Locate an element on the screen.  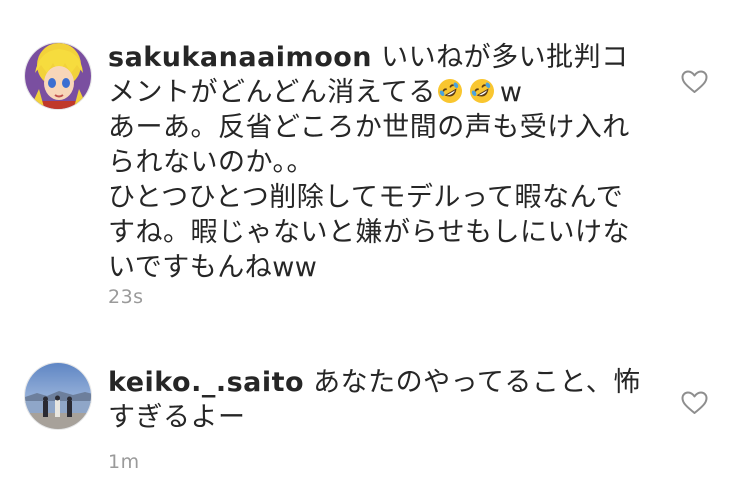
comment-text: keiko._.saito あなたのやってること、怖すぎるよー is located at coordinates (378, 400).